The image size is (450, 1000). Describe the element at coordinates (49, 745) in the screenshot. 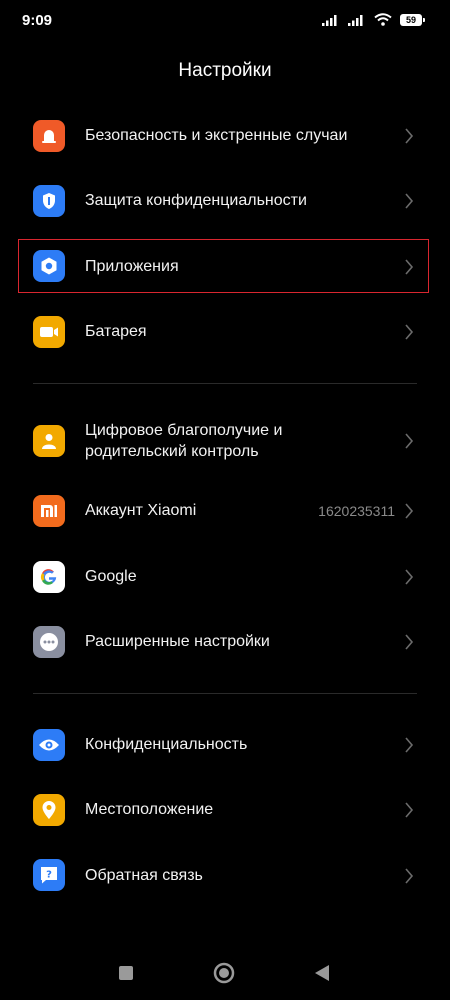

I see `eye-icon` at that location.